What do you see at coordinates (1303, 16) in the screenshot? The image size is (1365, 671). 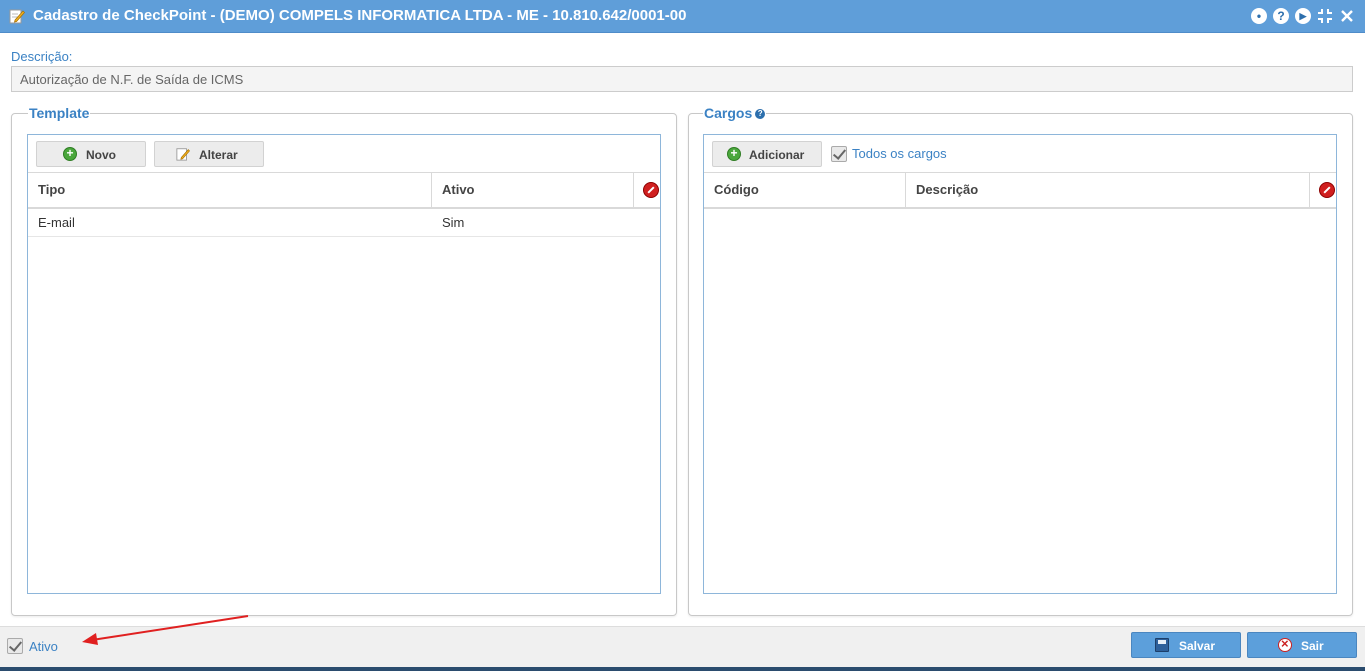 I see `play-icon: ▶` at bounding box center [1303, 16].